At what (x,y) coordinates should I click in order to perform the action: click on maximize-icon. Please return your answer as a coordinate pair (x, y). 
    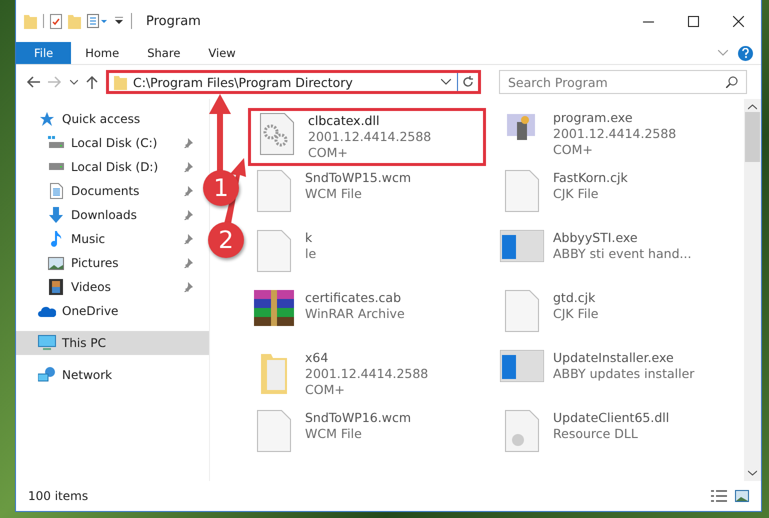
    Looking at the image, I should click on (693, 21).